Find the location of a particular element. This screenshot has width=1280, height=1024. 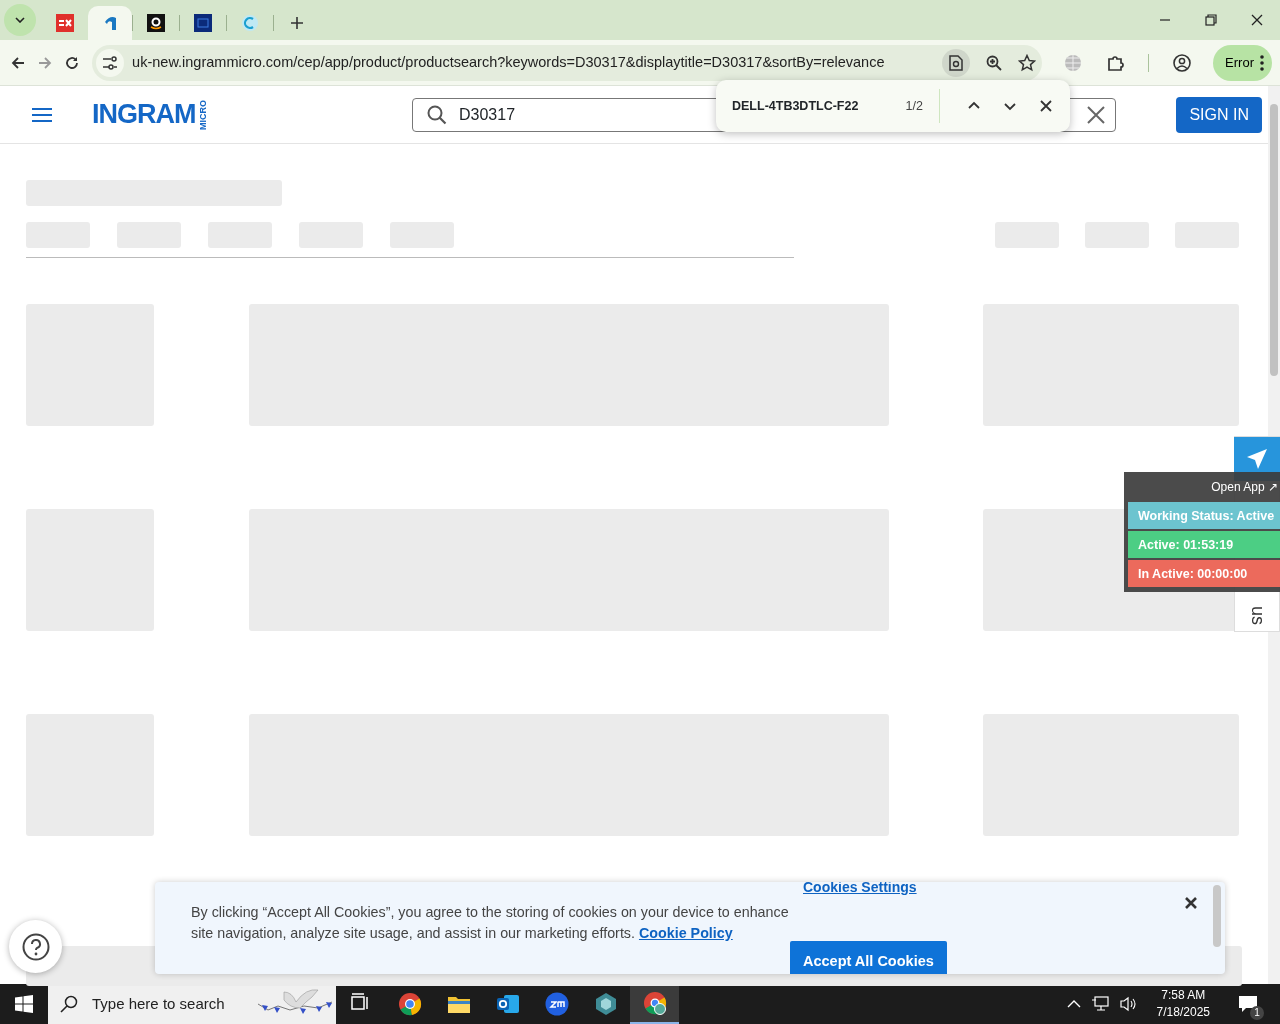

cookie-notice-text: By clicking “Accept All Cookies”, you agree to the storing of cookies on your device to enhance site navigation, analyze site usage, and assist in our marketing efforts. Cookie Policy is located at coordinates (490, 923).